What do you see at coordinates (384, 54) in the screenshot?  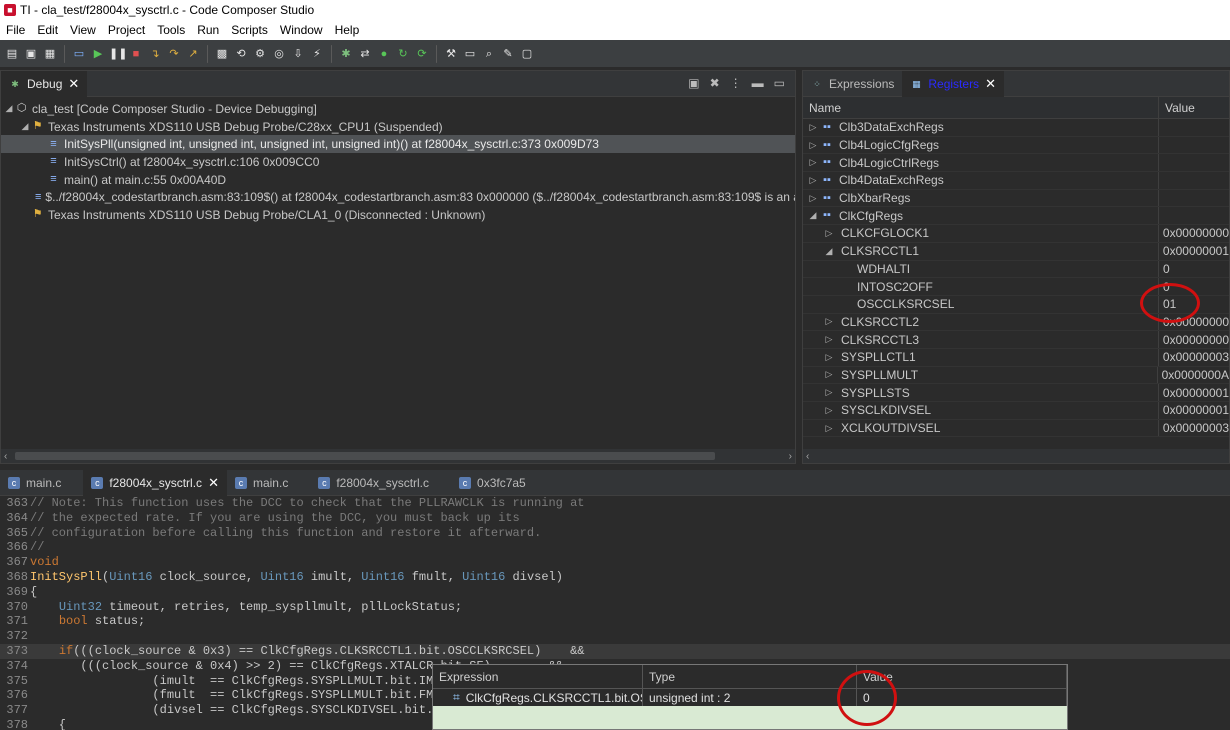 I see `run-icon: ●` at bounding box center [384, 54].